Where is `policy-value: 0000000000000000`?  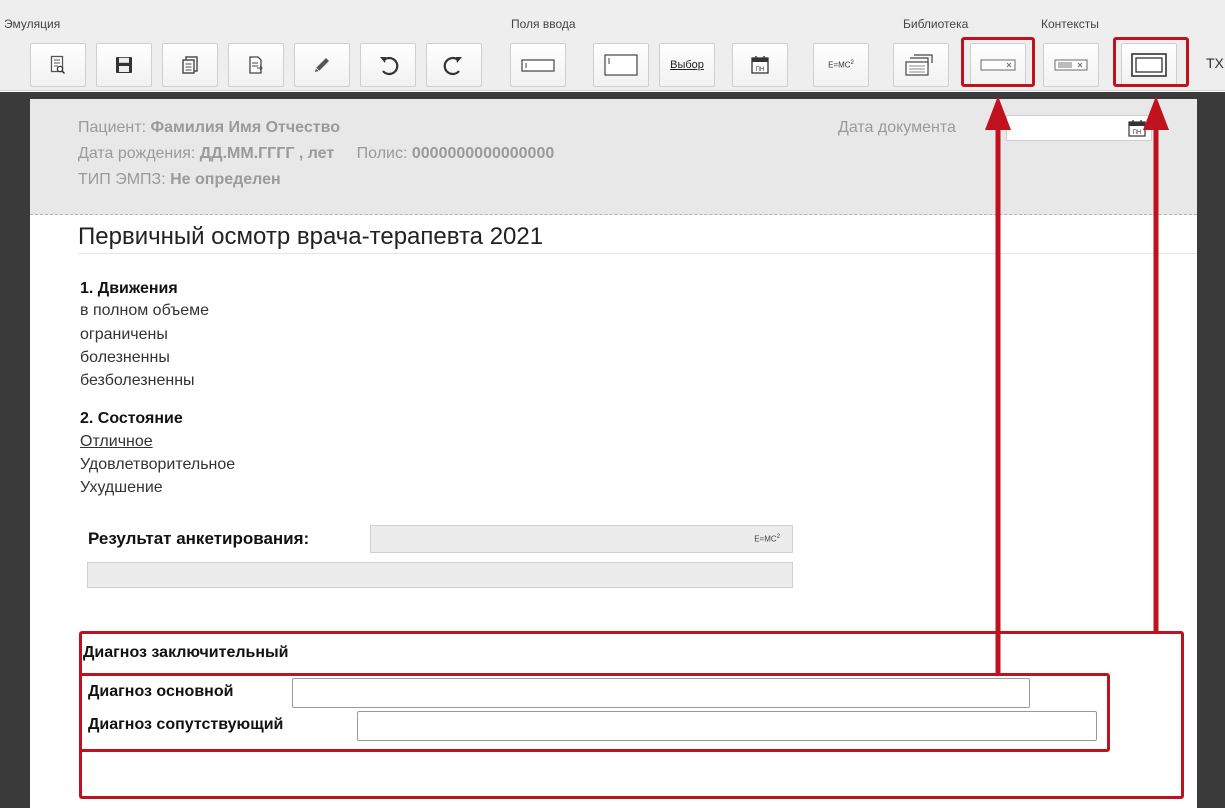 policy-value: 0000000000000000 is located at coordinates (483, 153).